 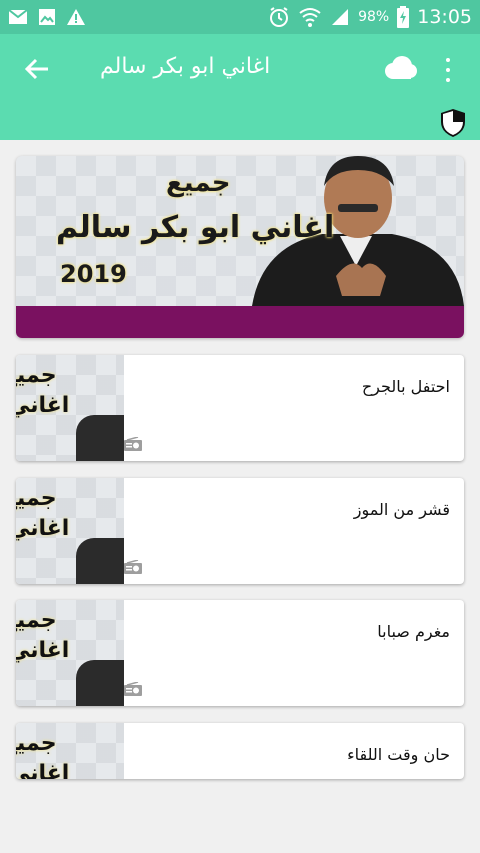 I want to click on song-title: قشر من الموز, so click(x=401, y=509).